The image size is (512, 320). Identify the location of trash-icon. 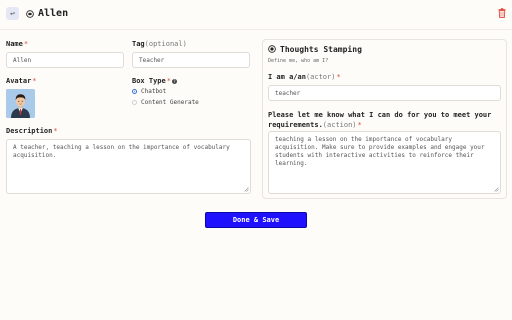
(502, 13).